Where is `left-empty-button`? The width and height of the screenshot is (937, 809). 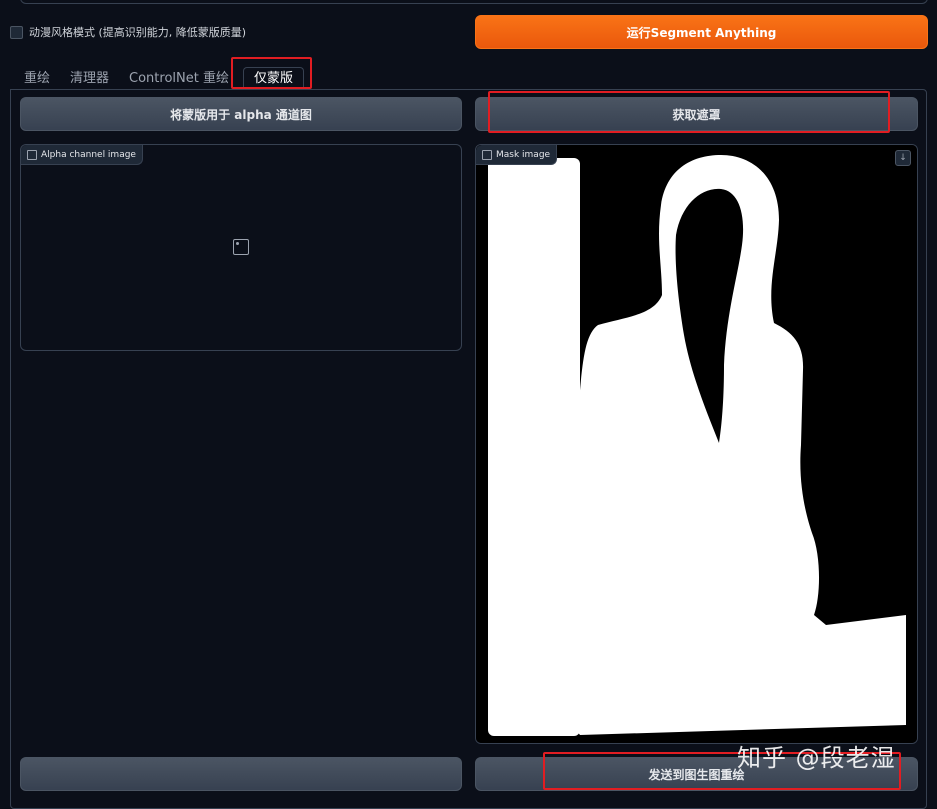
left-empty-button is located at coordinates (241, 774).